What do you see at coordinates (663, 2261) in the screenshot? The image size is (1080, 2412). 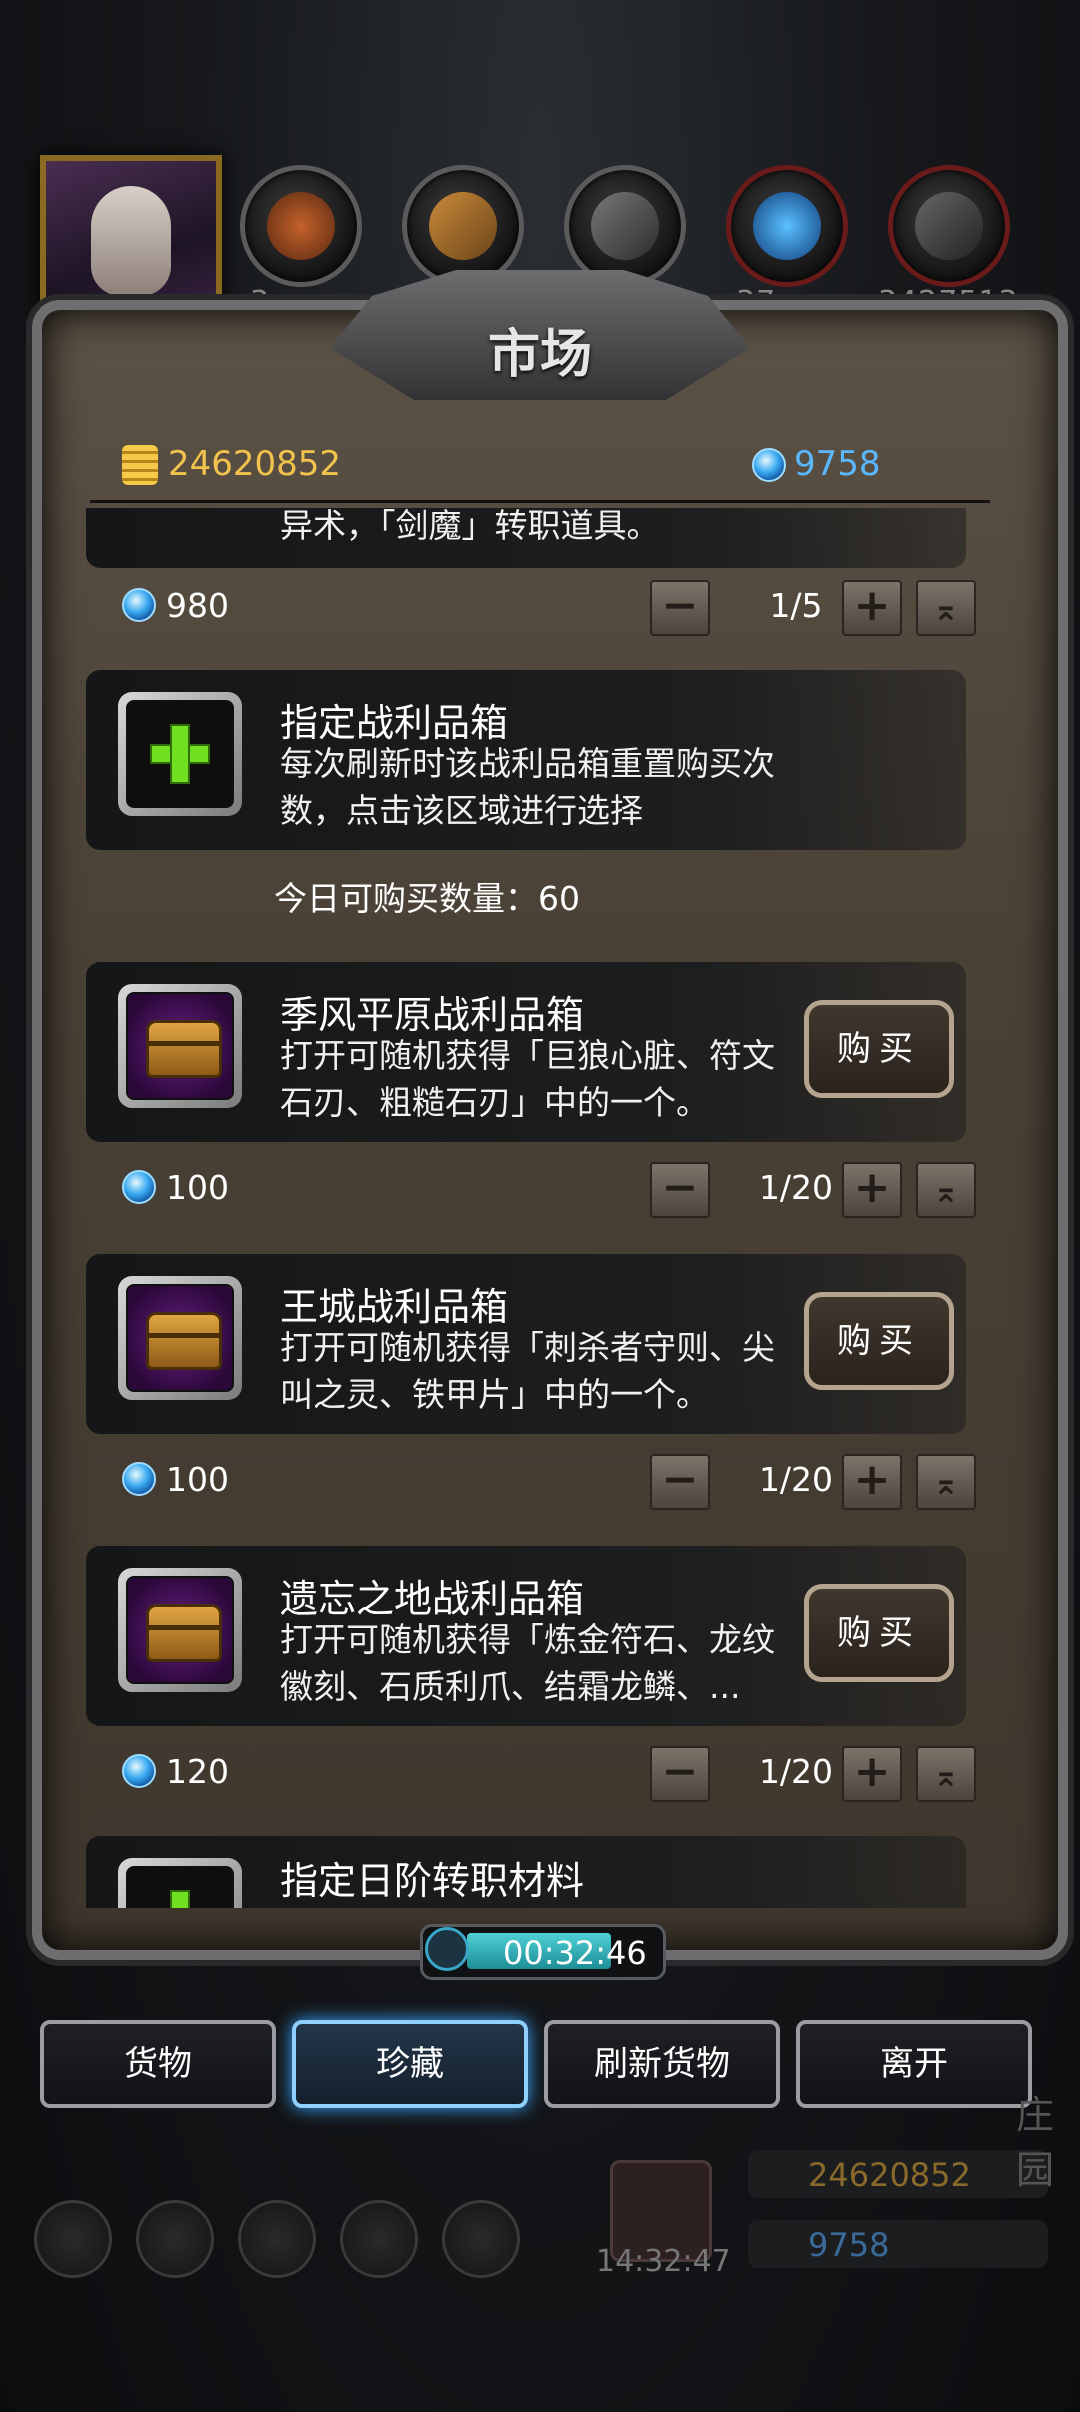 I see `gift-timer: 14:32:47` at bounding box center [663, 2261].